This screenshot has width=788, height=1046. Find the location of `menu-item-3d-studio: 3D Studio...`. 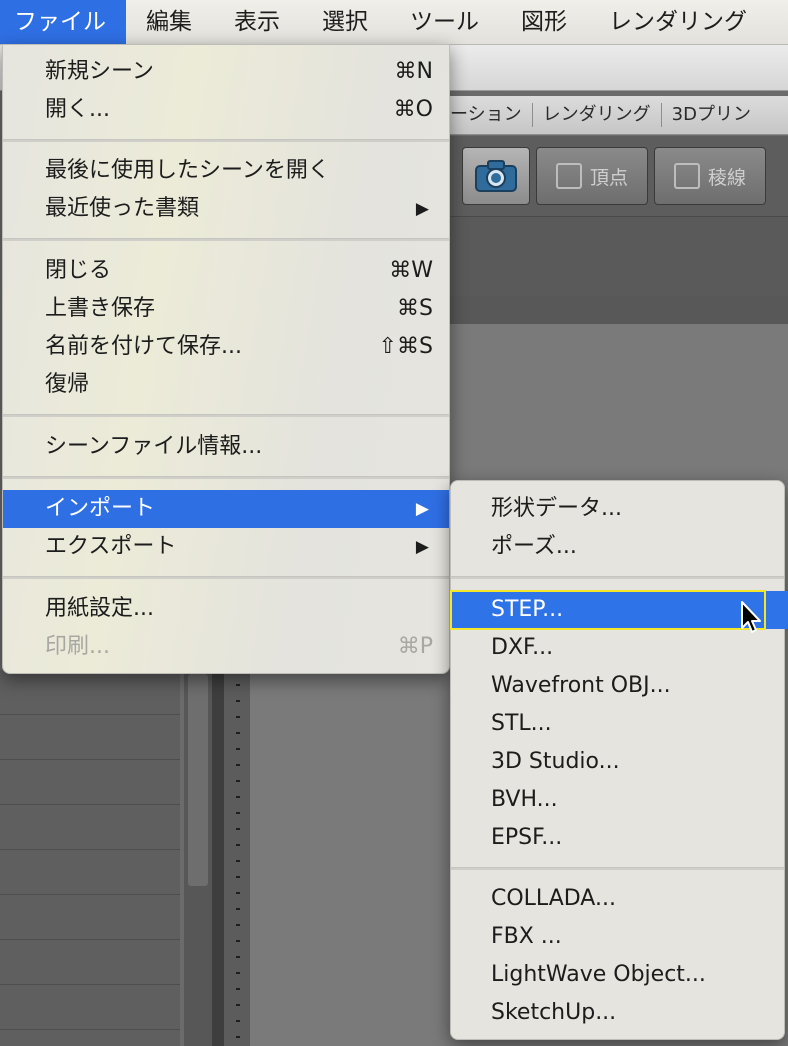

menu-item-3d-studio: 3D Studio... is located at coordinates (617, 762).